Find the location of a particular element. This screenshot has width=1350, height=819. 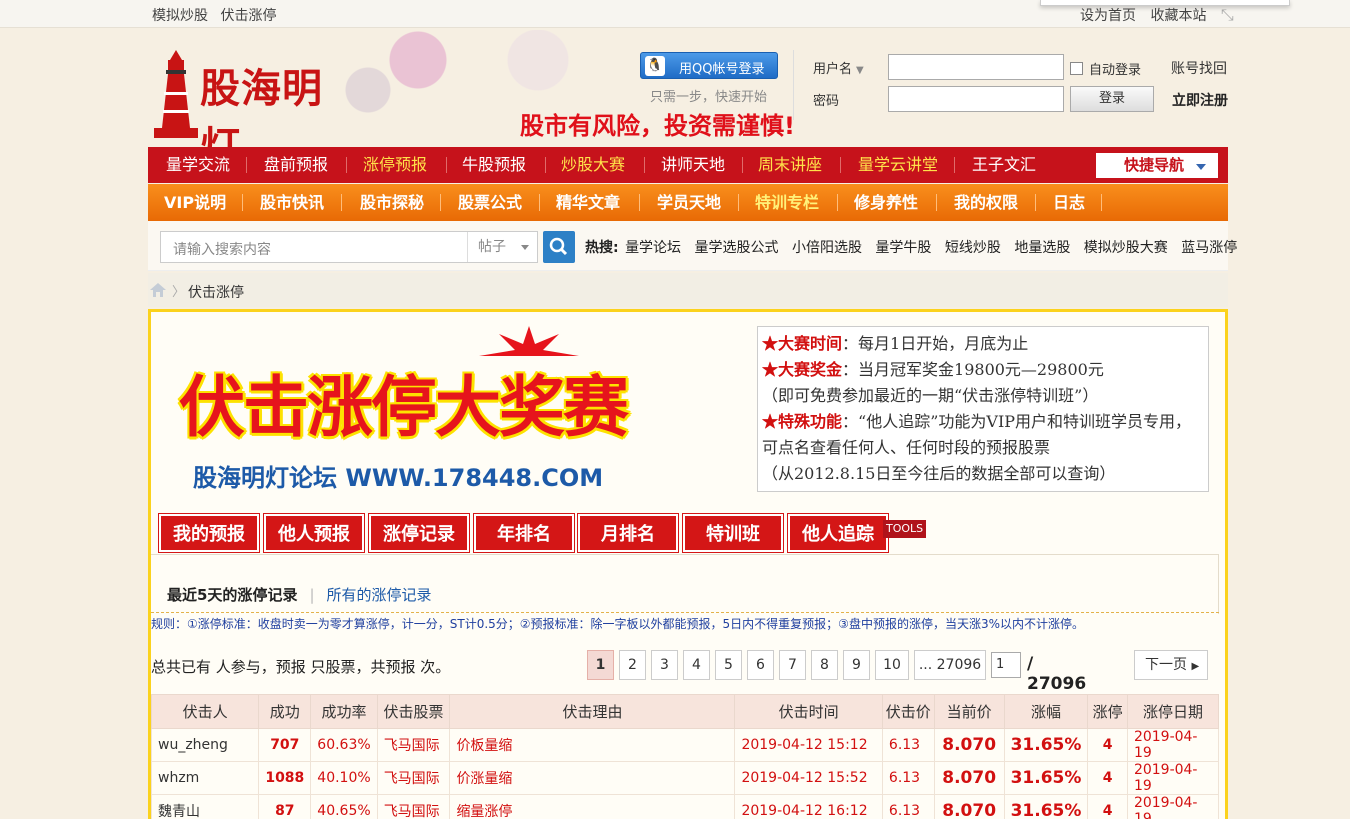

page-number-input: 1 is located at coordinates (1006, 665).